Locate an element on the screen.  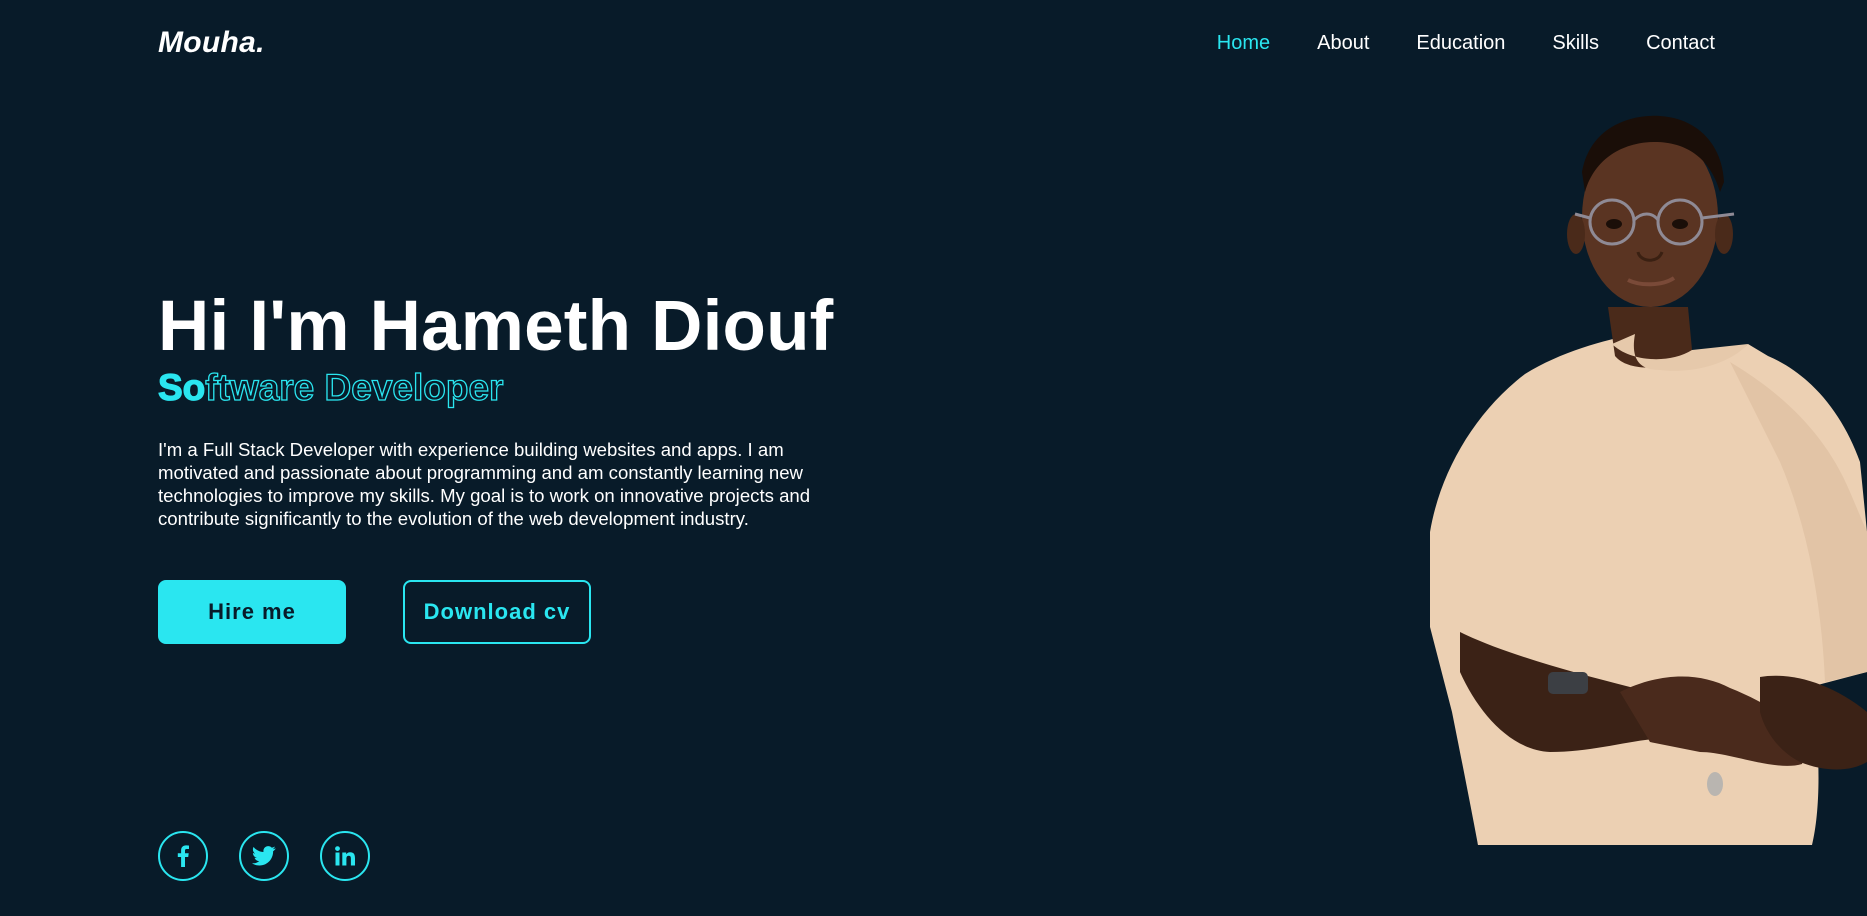
hero-role: Software Developer So is located at coordinates (517, 389).